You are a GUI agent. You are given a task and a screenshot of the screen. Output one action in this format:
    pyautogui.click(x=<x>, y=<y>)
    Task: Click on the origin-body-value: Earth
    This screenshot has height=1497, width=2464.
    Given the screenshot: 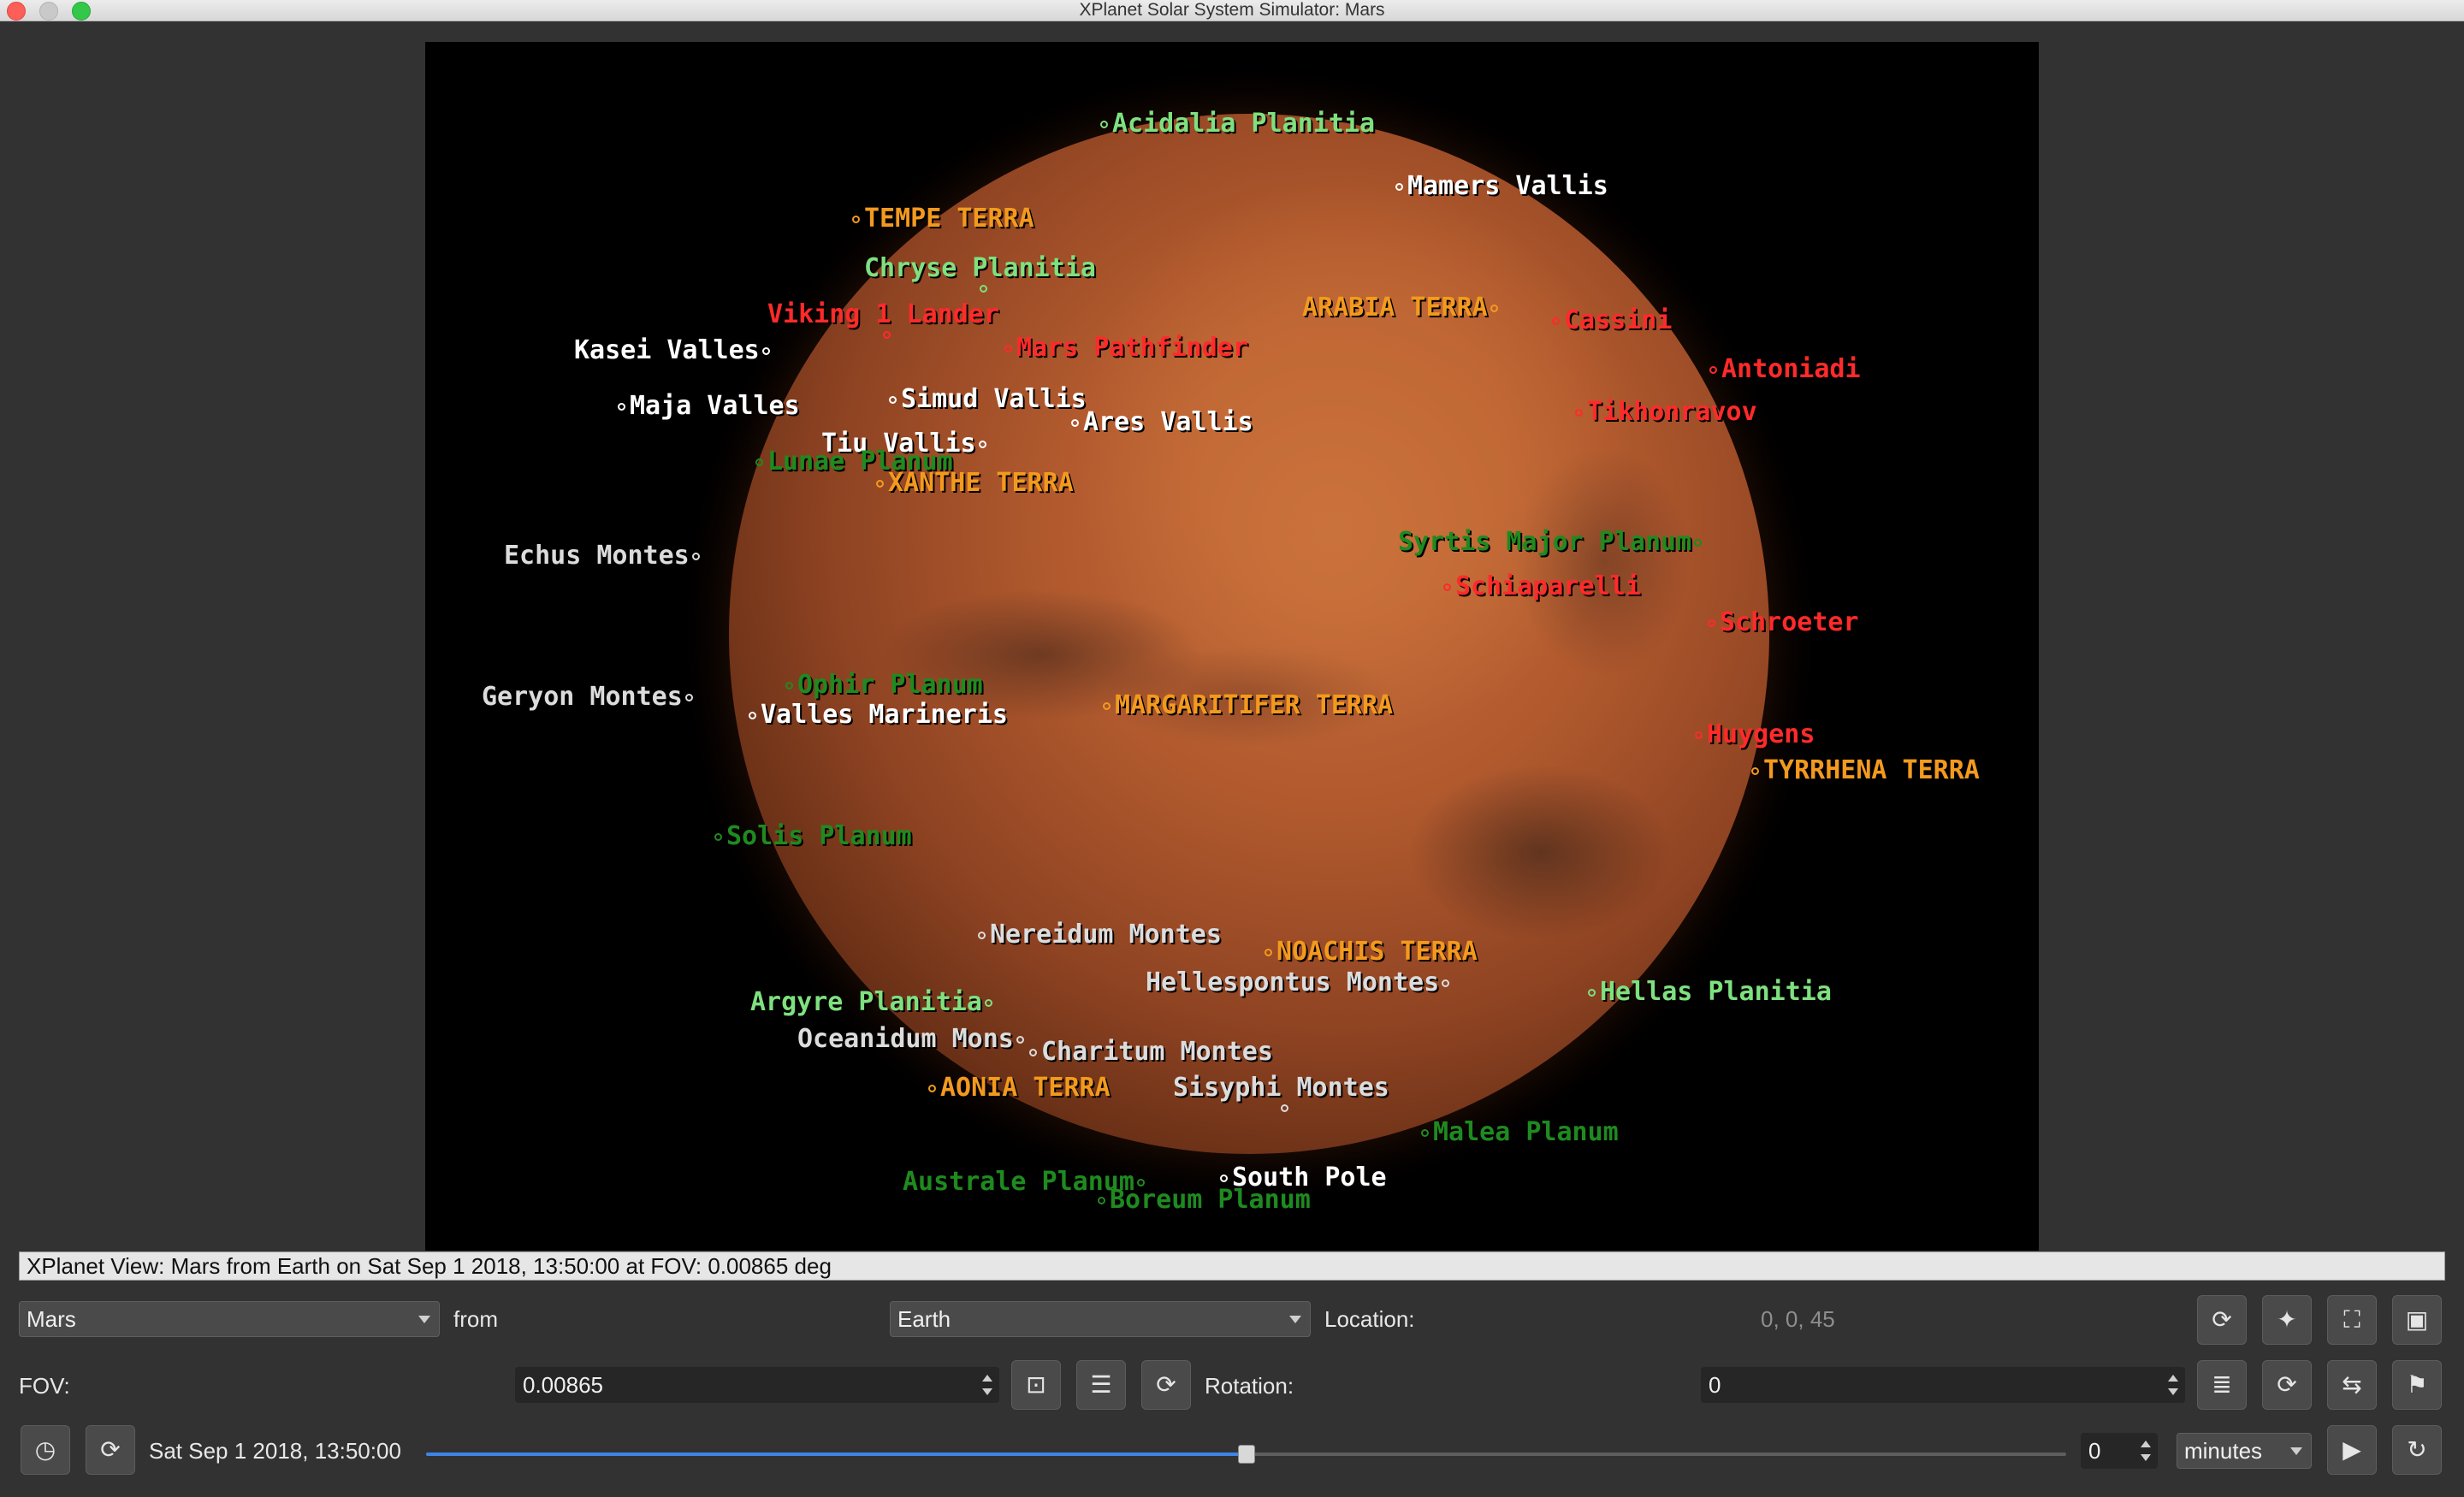 What is the action you would take?
    pyautogui.click(x=924, y=1319)
    